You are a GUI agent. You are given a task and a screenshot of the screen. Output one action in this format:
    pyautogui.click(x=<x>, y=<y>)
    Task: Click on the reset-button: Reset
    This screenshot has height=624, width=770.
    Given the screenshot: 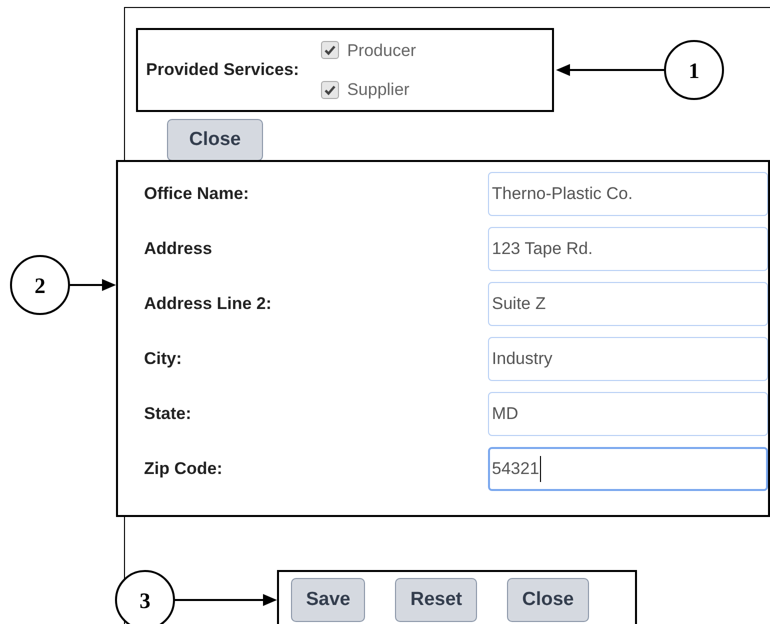 What is the action you would take?
    pyautogui.click(x=436, y=600)
    